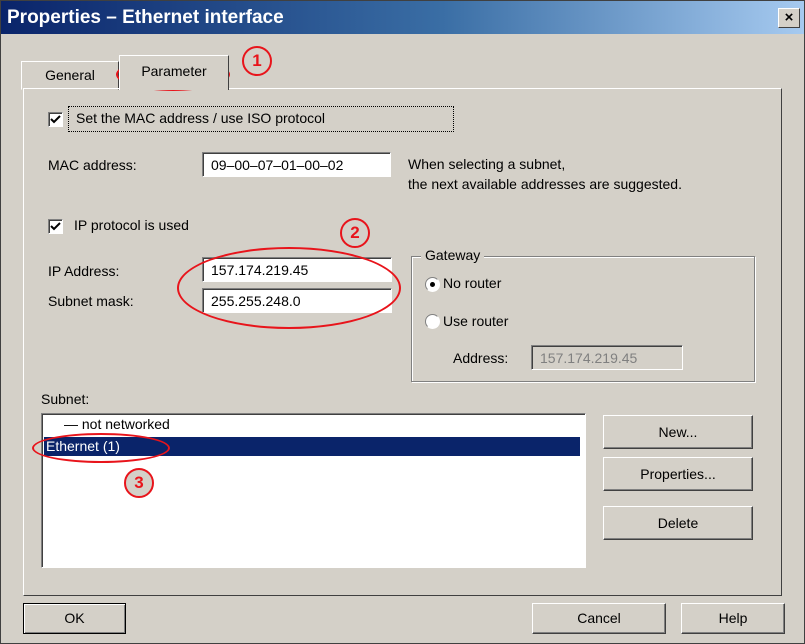 The width and height of the screenshot is (805, 644). Describe the element at coordinates (481, 358) in the screenshot. I see `router-address-label: Address:` at that location.